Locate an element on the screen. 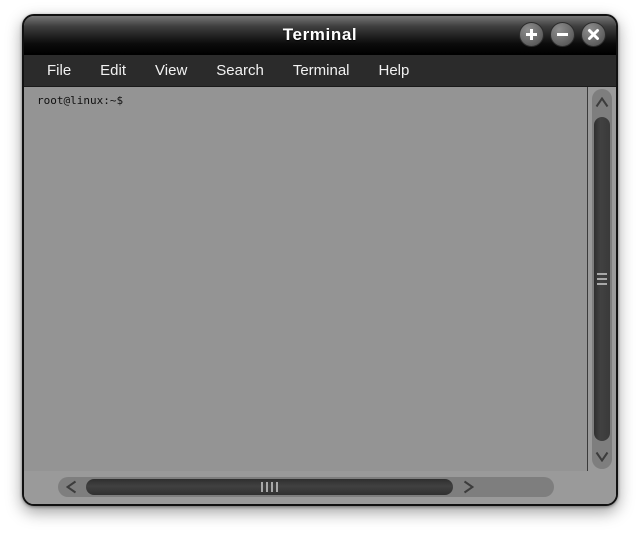 This screenshot has height=533, width=640. menu-item-search: Search is located at coordinates (240, 70).